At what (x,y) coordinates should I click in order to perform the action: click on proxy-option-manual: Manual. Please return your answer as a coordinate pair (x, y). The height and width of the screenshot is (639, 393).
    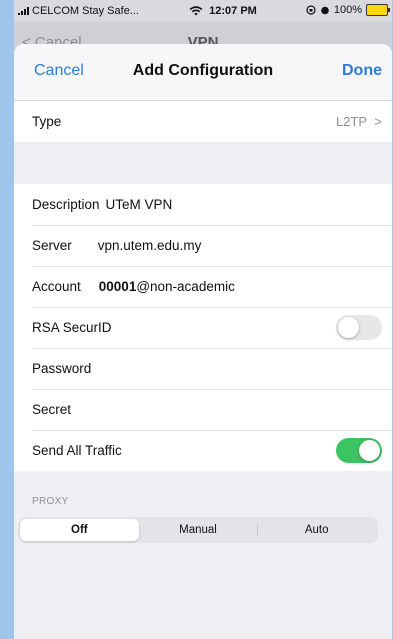
    Looking at the image, I should click on (198, 530).